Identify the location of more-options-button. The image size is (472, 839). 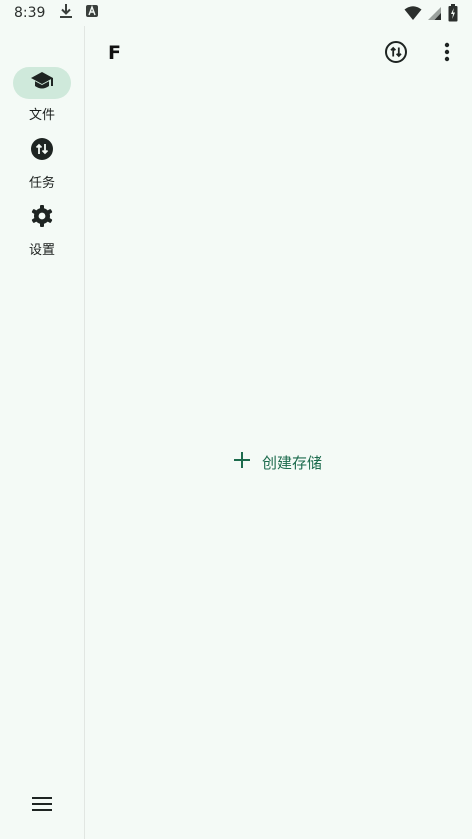
(447, 54).